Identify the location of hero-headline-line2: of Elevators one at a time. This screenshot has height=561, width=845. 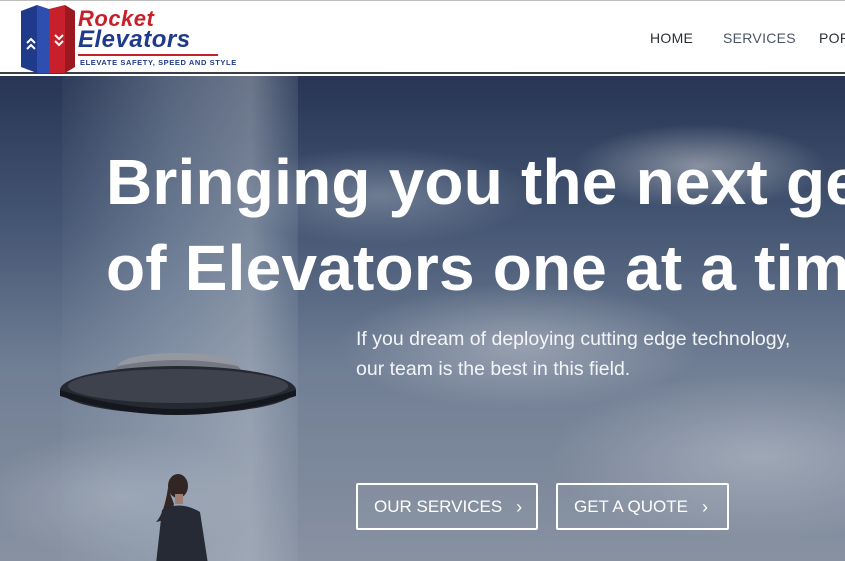
(475, 268).